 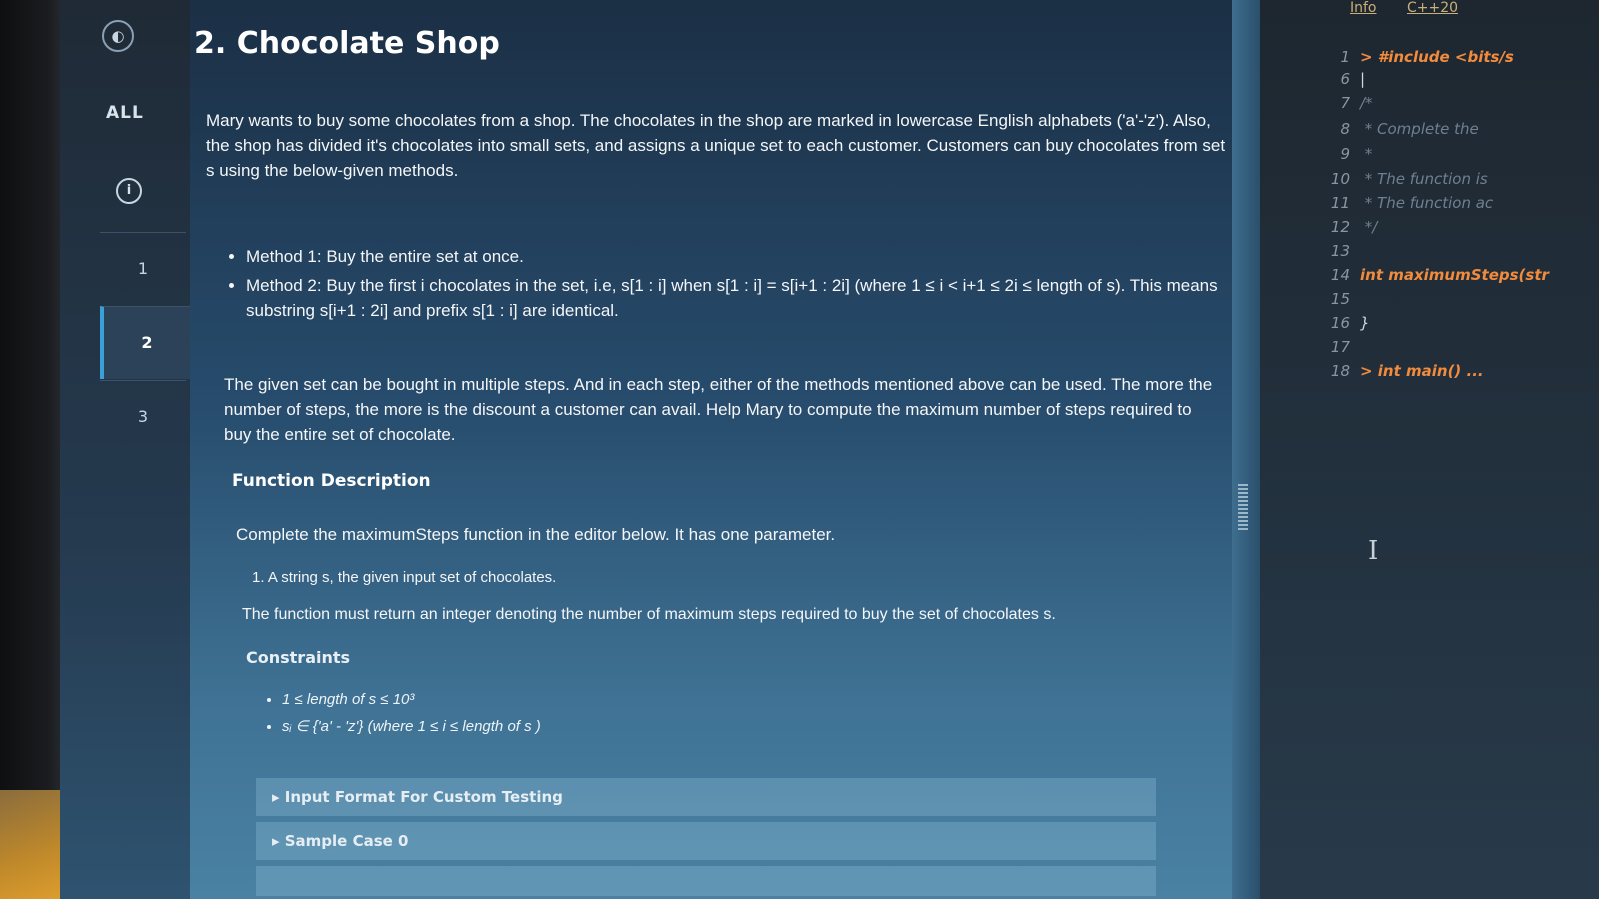 What do you see at coordinates (1332, 82) in the screenshot?
I see `code-line: 6 |` at bounding box center [1332, 82].